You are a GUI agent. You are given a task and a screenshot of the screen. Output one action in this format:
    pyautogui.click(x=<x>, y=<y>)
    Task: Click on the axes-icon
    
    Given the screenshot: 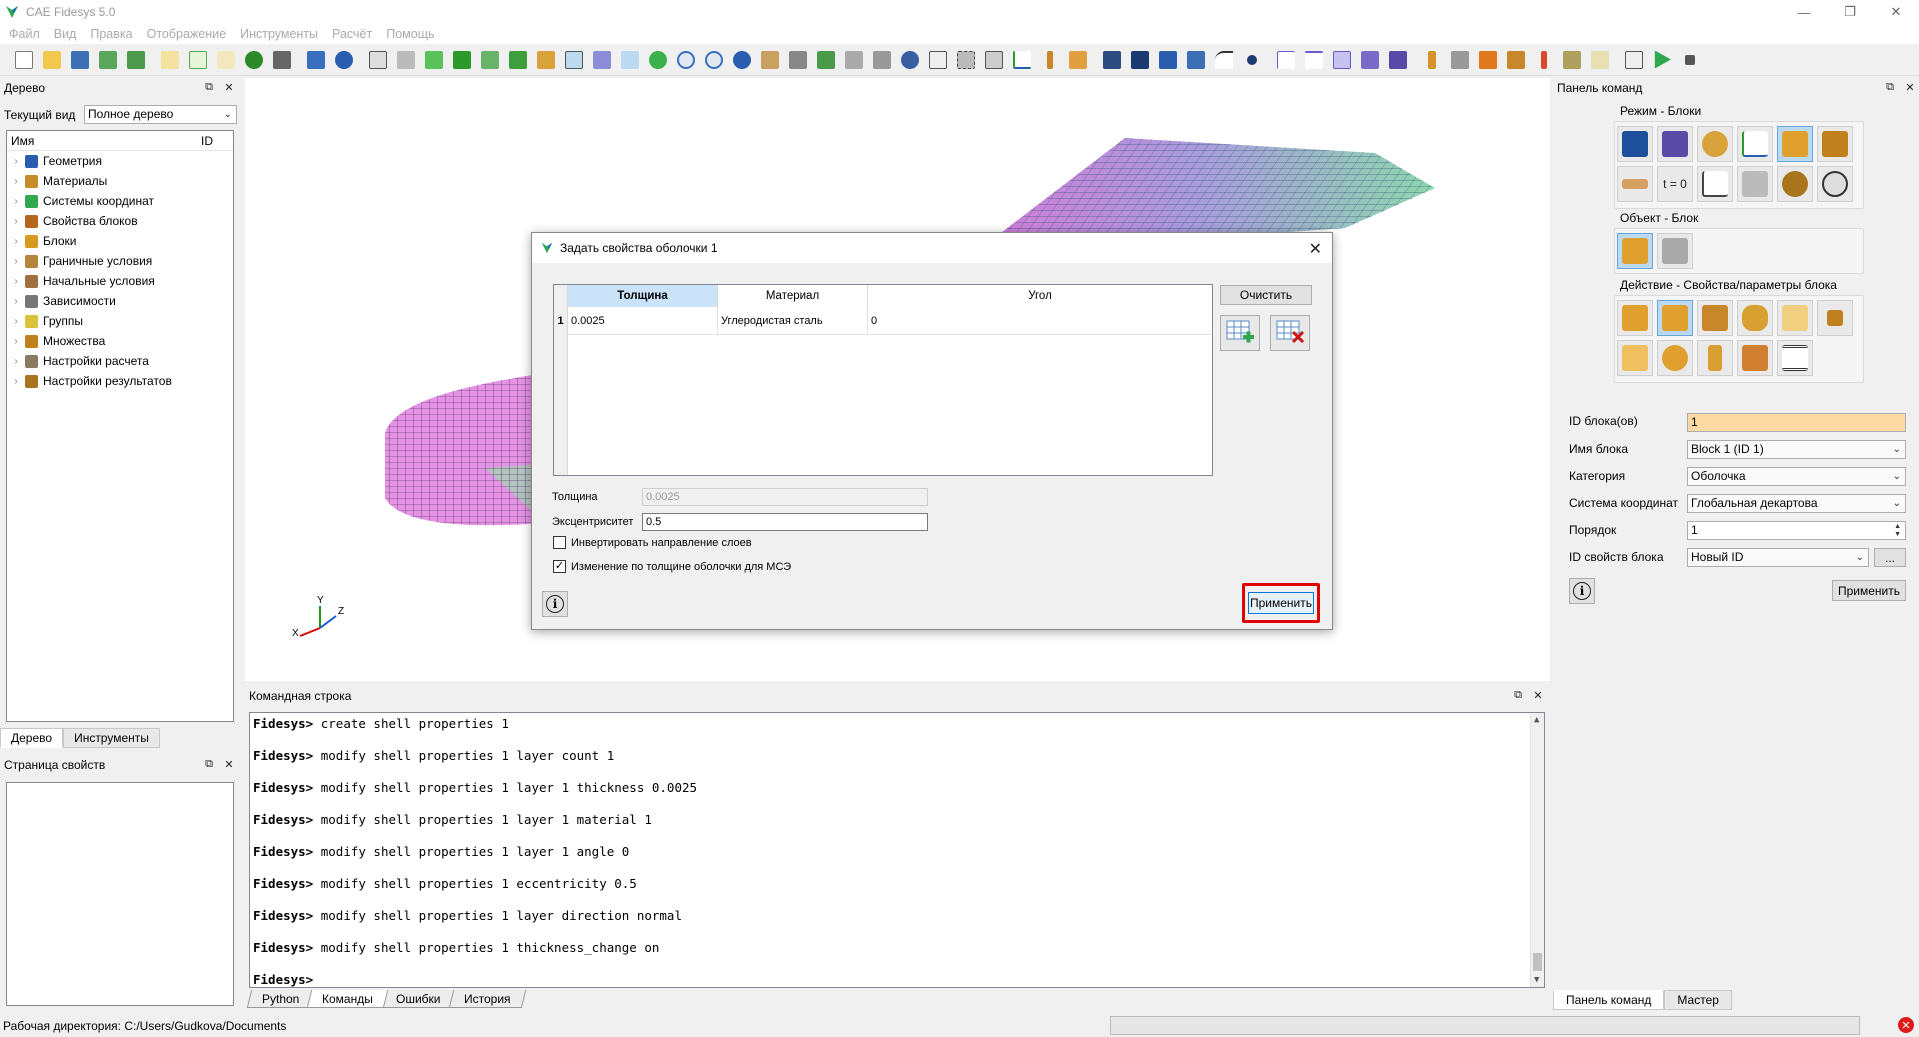 What is the action you would take?
    pyautogui.click(x=1022, y=60)
    